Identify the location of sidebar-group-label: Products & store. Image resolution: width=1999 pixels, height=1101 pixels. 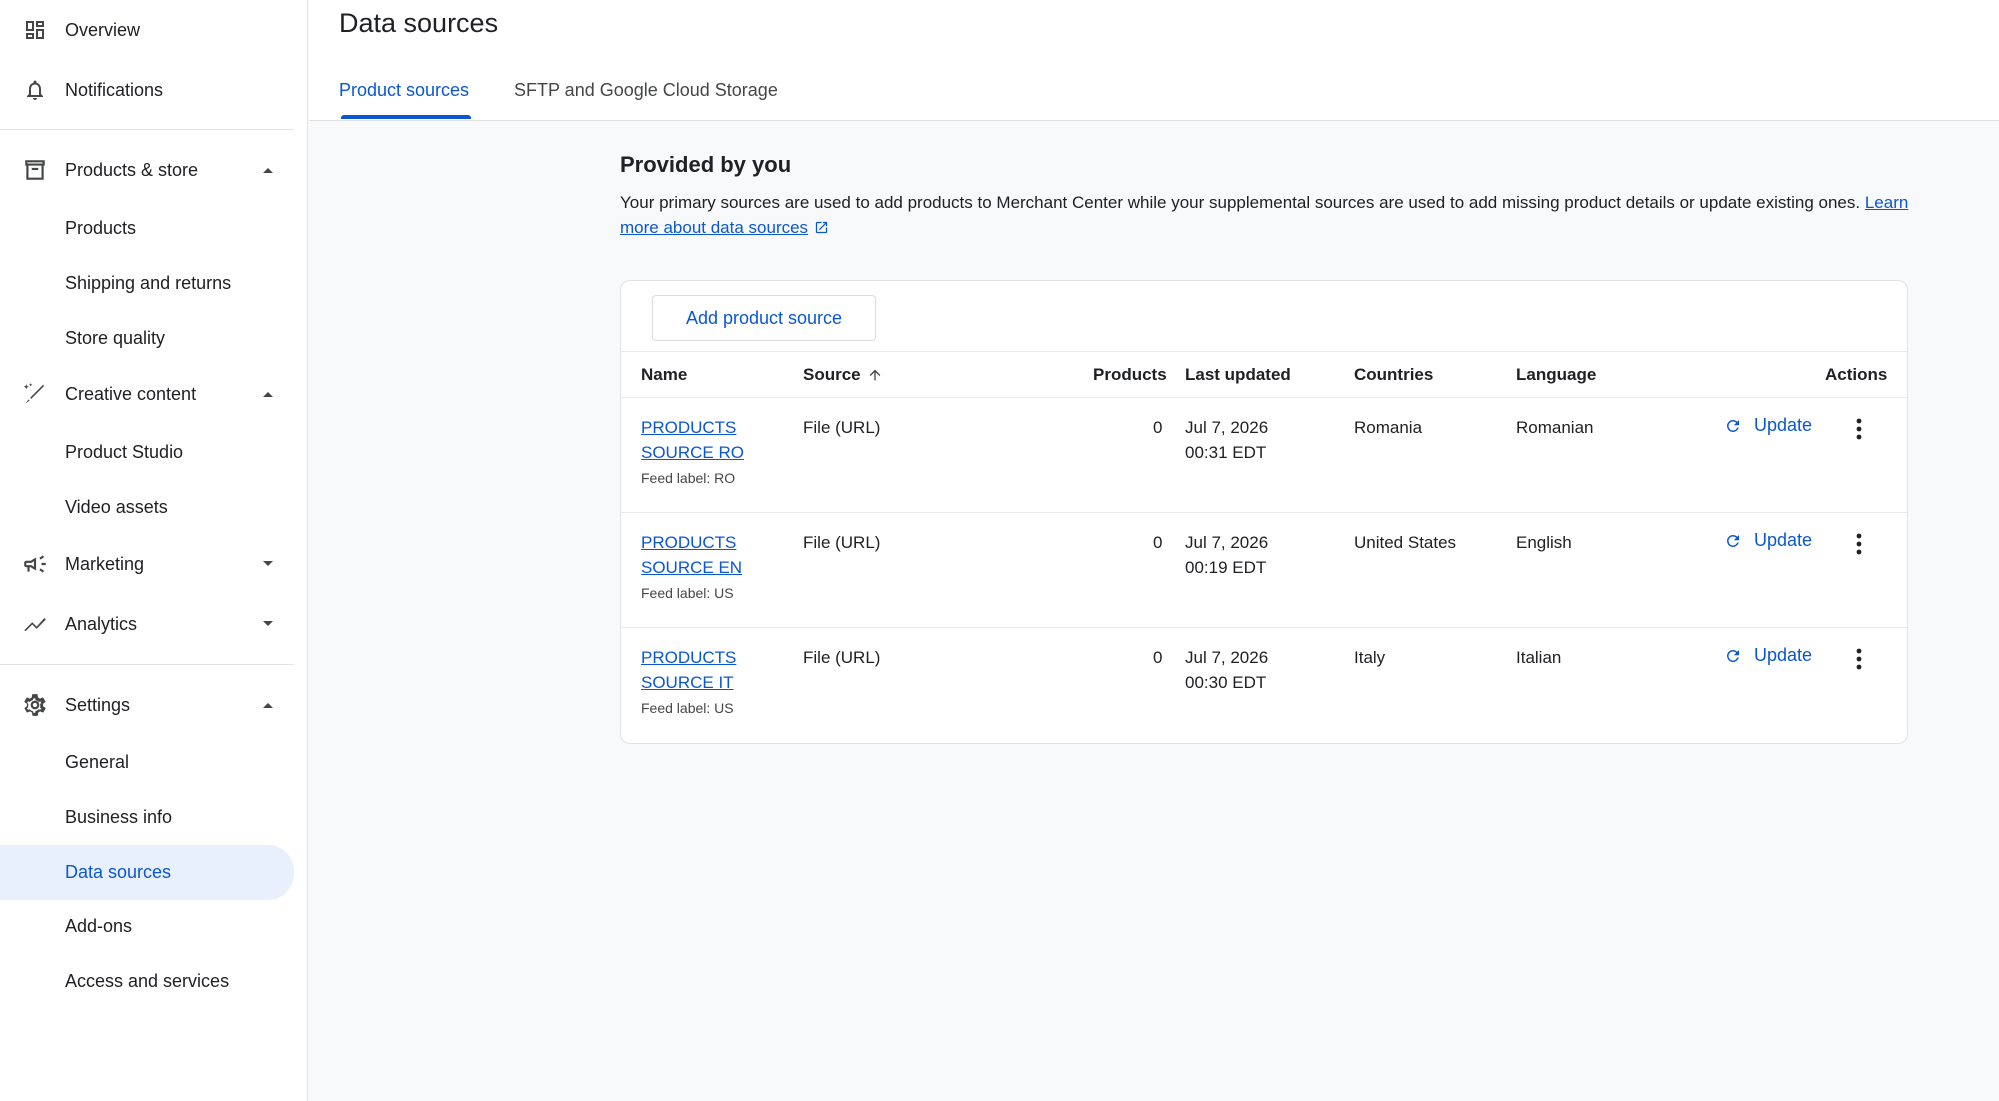
(132, 169).